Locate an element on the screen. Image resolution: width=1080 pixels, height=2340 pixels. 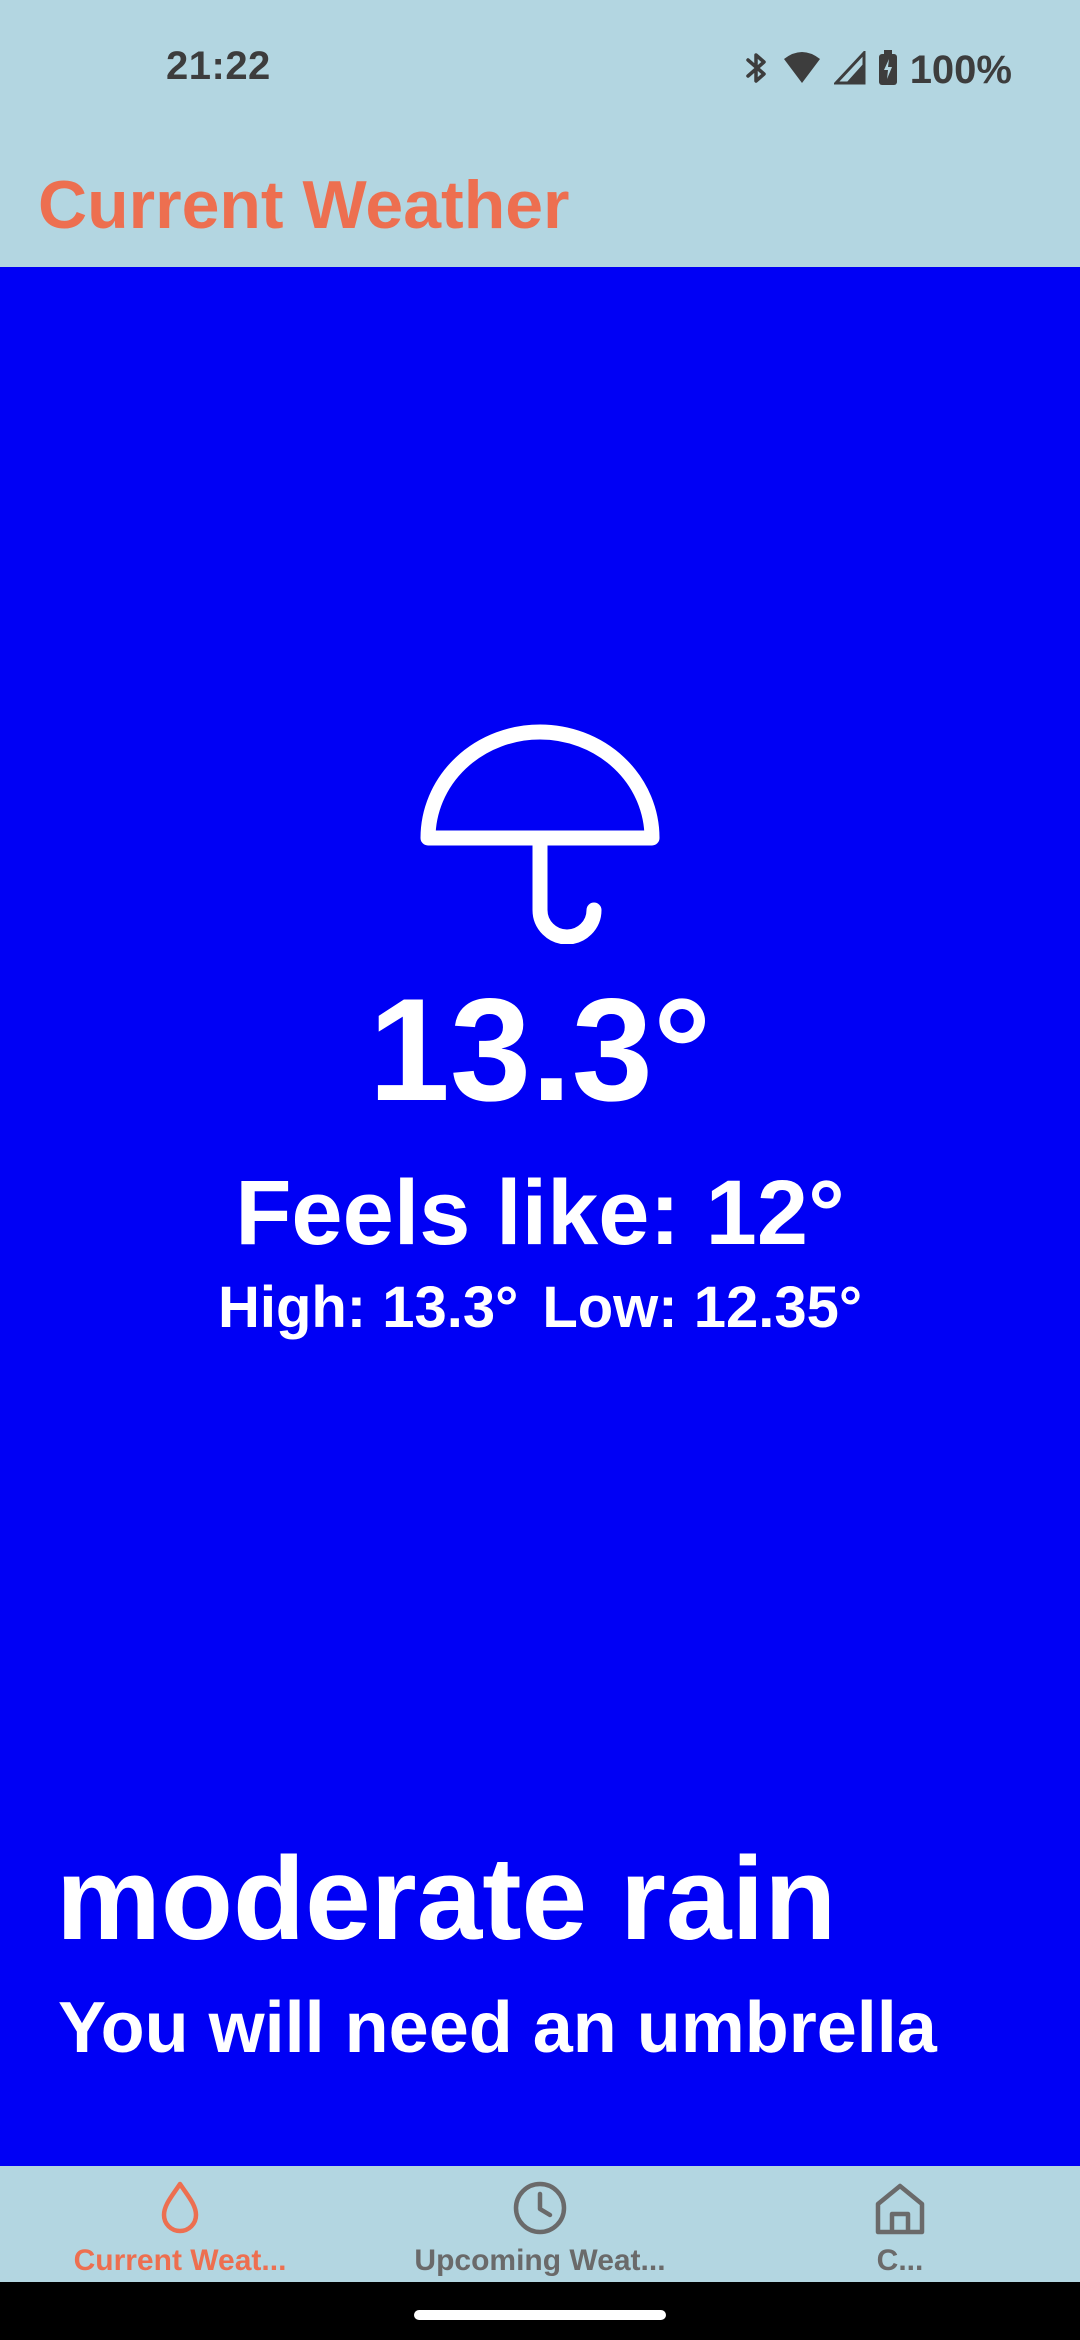
system-navigation-bar is located at coordinates (540, 2311).